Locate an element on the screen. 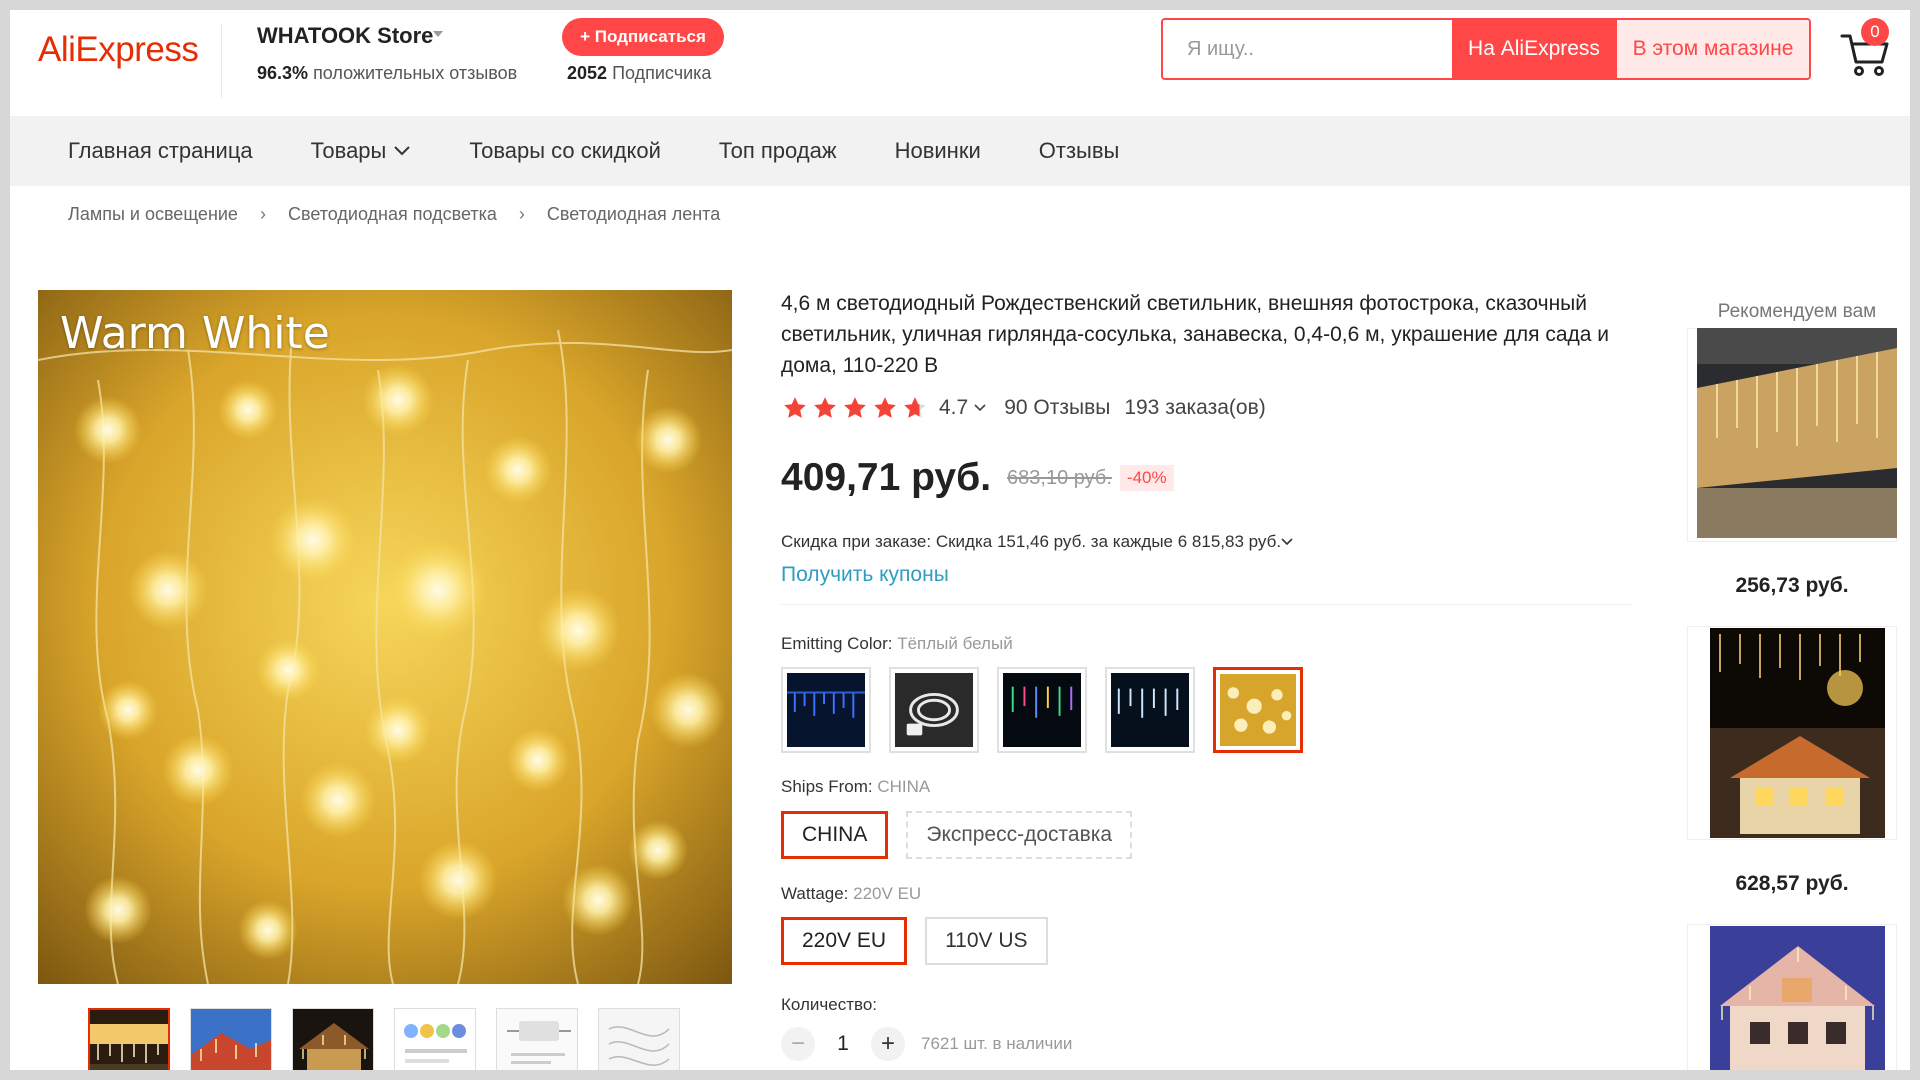 The height and width of the screenshot is (1080, 1920). nav-item-label: Отзывы is located at coordinates (1079, 150).